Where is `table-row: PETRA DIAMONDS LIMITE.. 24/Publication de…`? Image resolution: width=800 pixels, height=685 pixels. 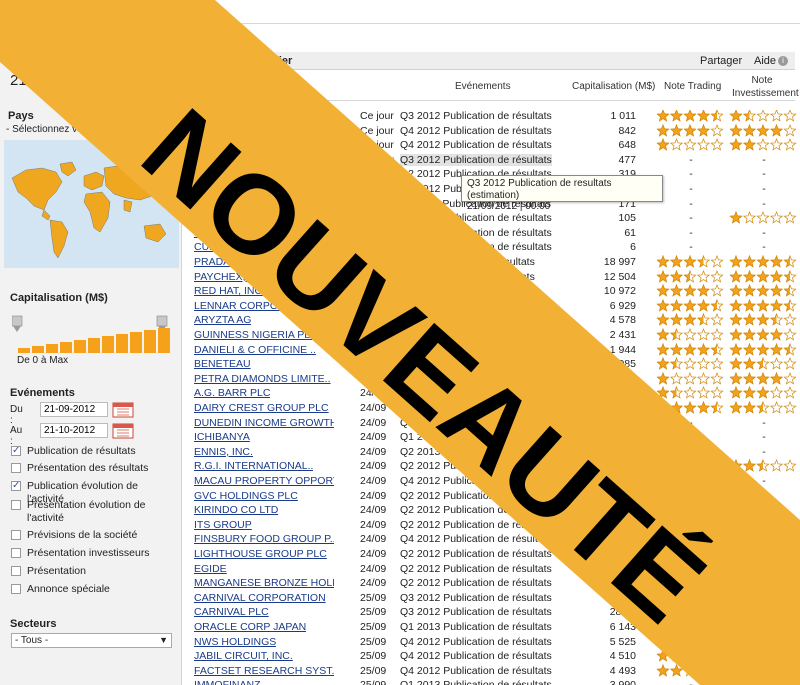
table-row: PETRA DIAMONDS LIMITE.. 24/Publication de… is located at coordinates (494, 379).